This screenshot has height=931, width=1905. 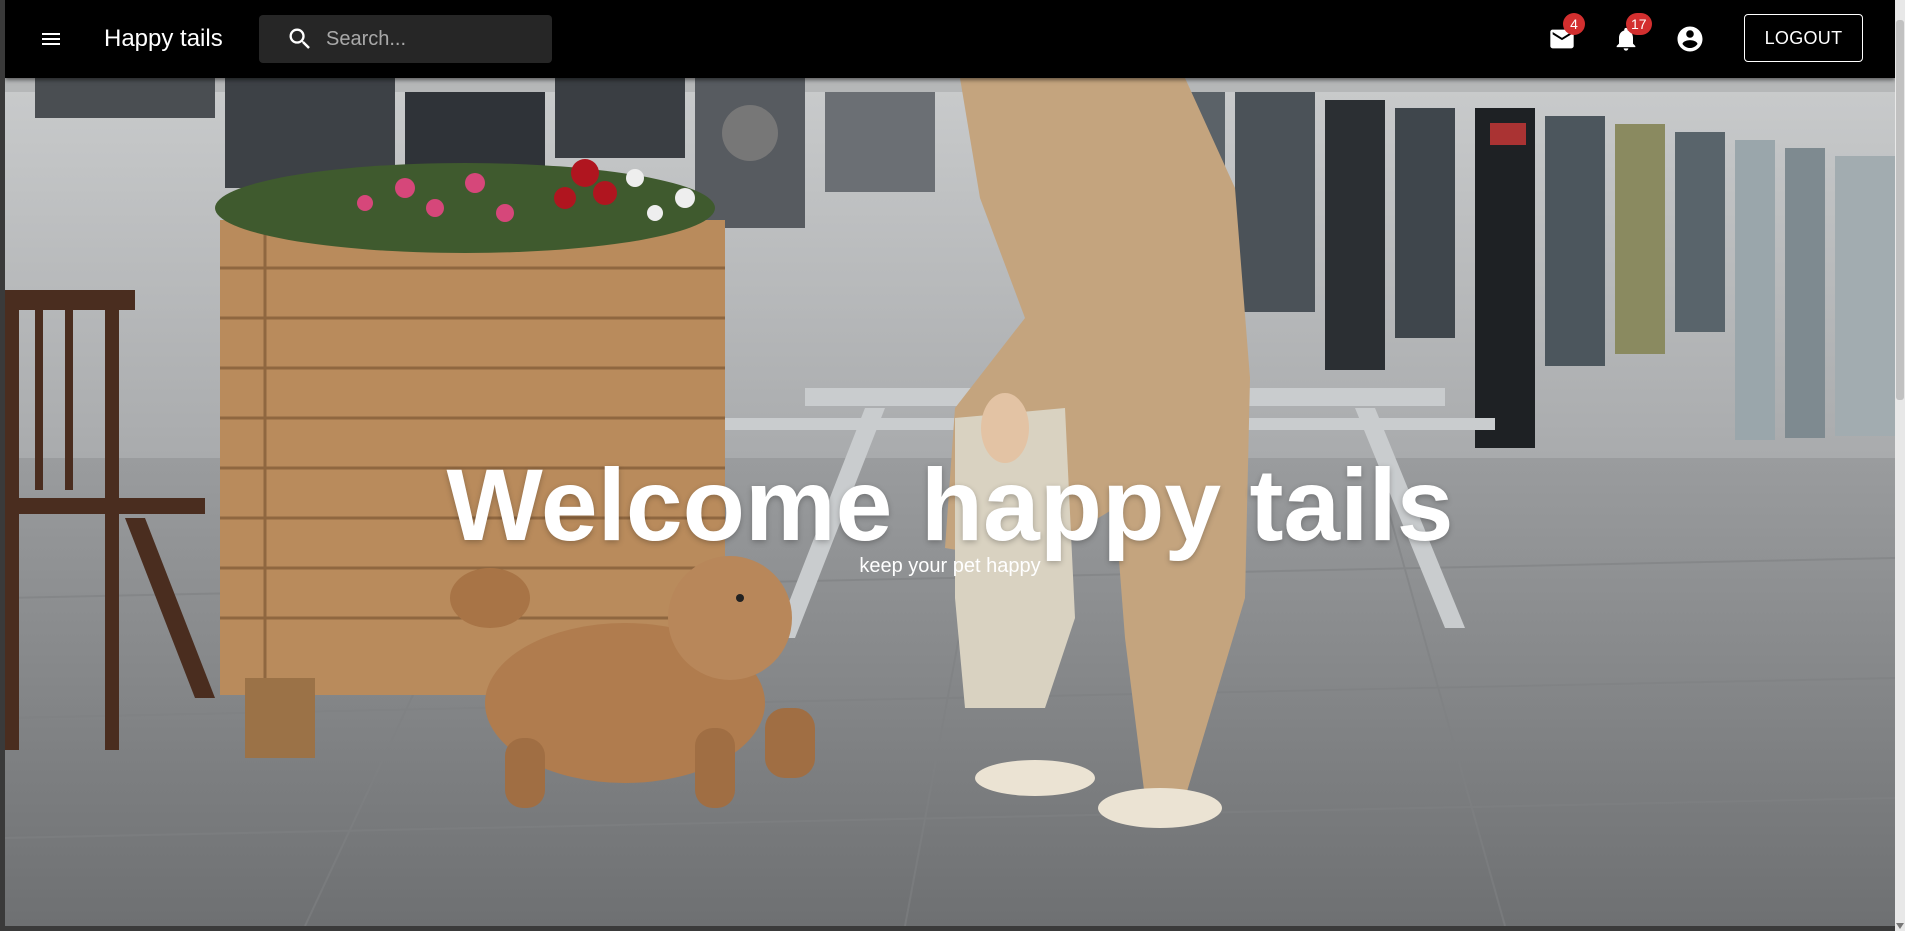 I want to click on app-bar: Happy tails 4 17 LOGOUT, so click(x=950, y=39).